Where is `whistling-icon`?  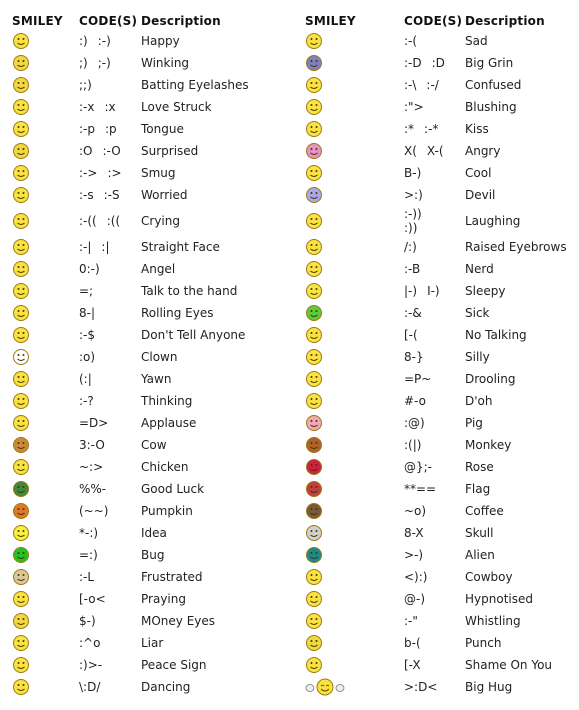 whistling-icon is located at coordinates (314, 621).